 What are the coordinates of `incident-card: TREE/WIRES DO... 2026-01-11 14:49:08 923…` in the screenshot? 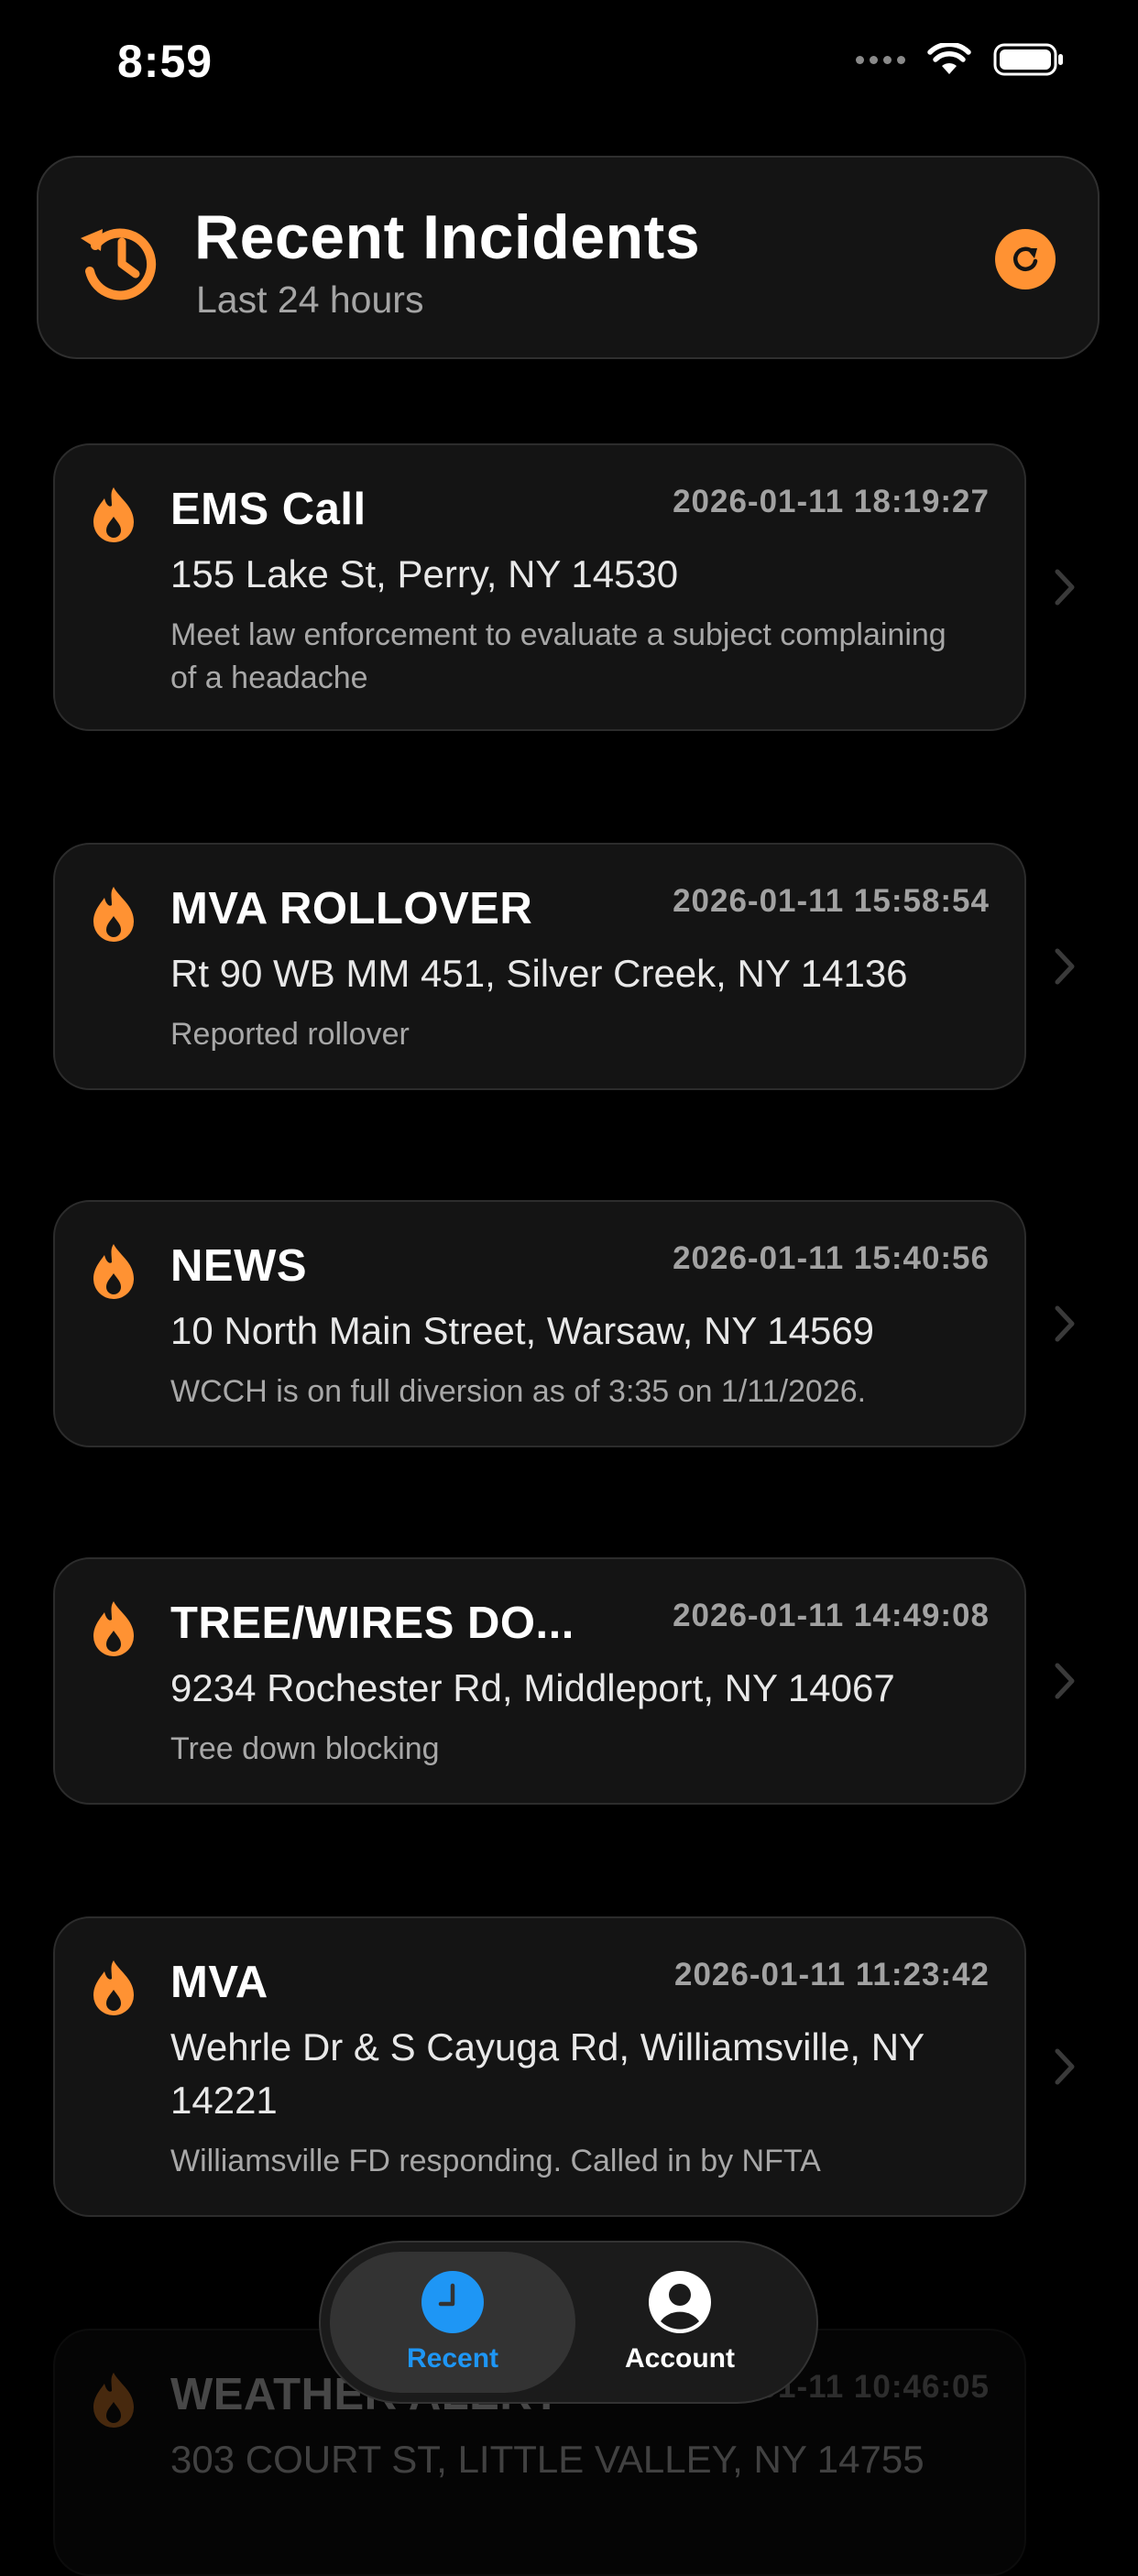 It's located at (539, 1681).